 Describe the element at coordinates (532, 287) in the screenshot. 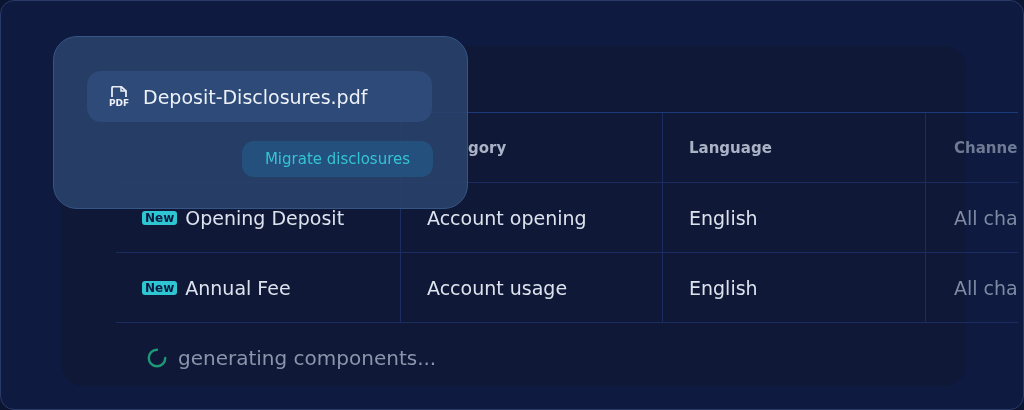

I see `table-cell: Account usage` at that location.